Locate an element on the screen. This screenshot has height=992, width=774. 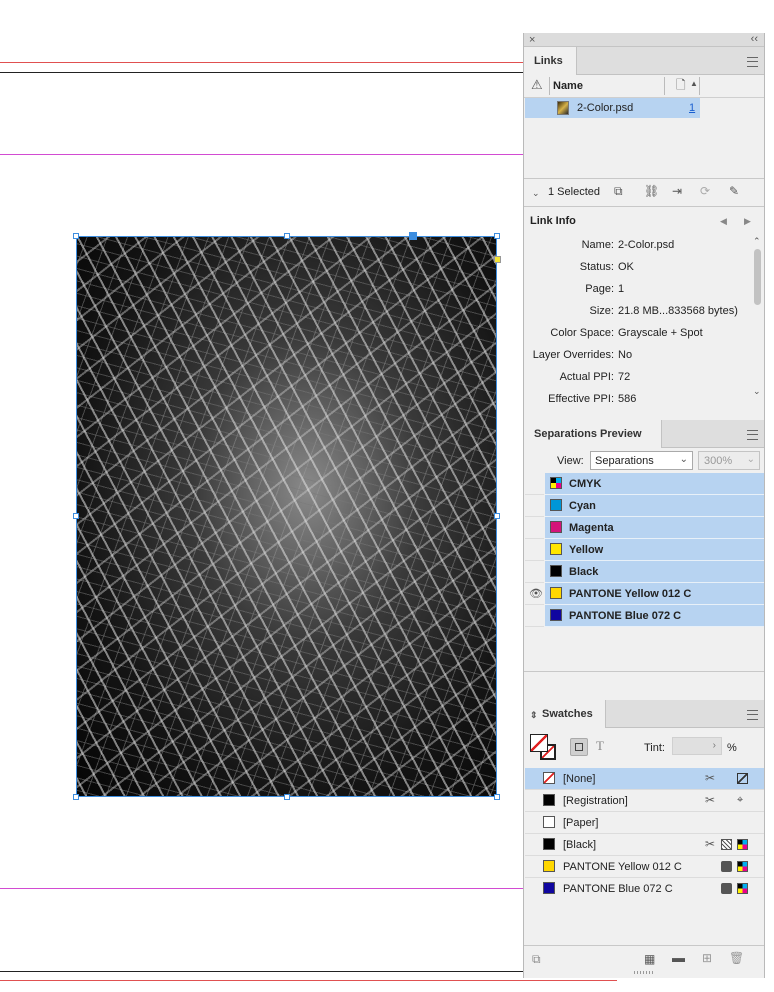
collapse-icon: ‹‹ is located at coordinates (754, 39).